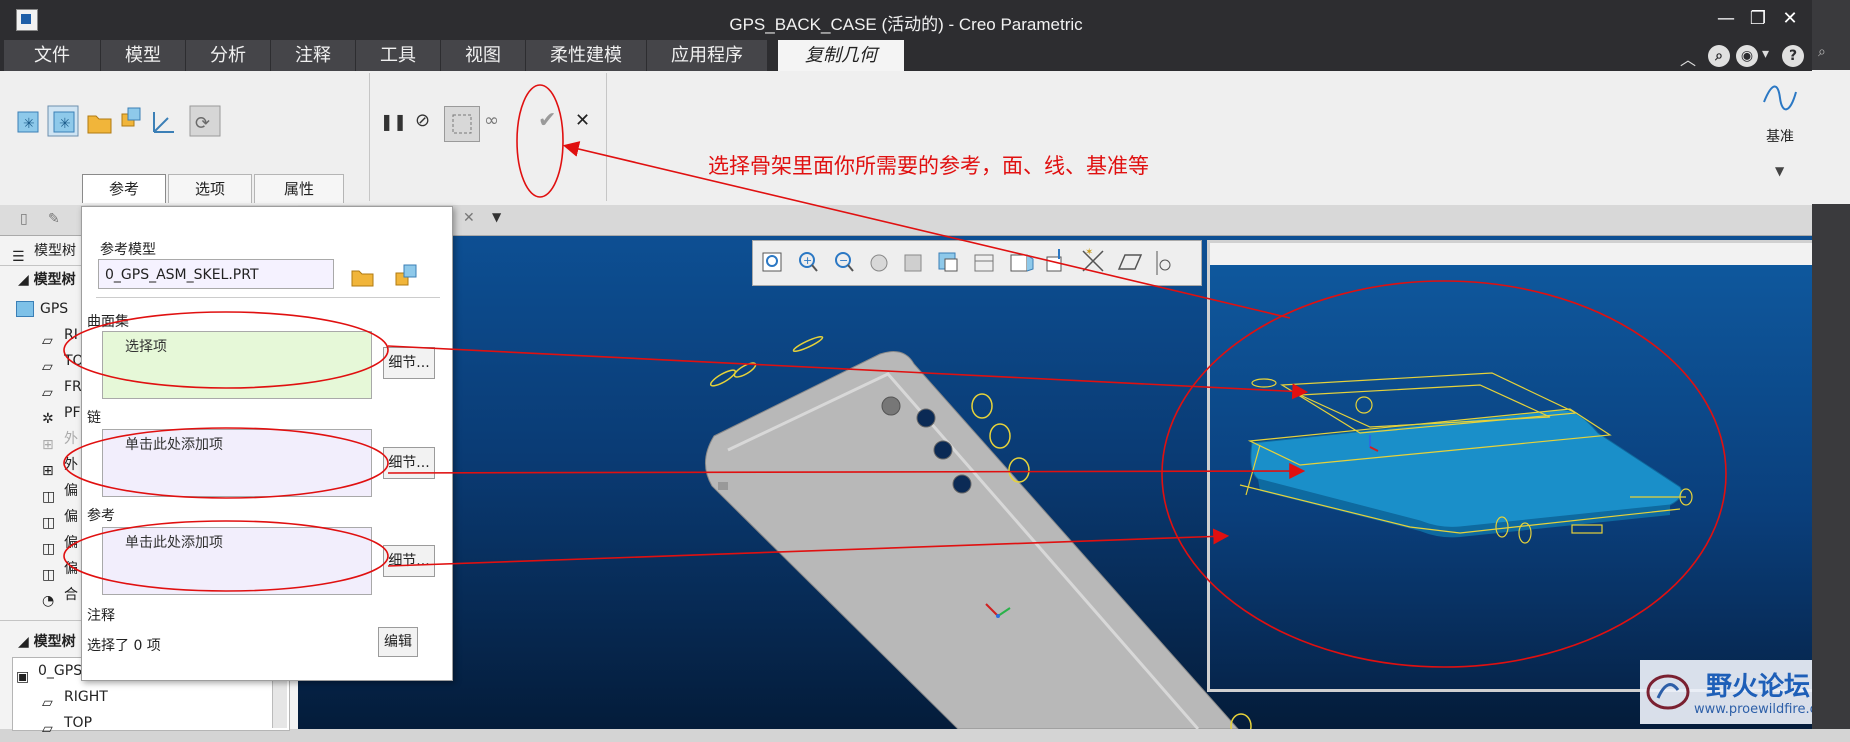 Image resolution: width=1850 pixels, height=742 pixels. What do you see at coordinates (60, 543) in the screenshot?
I see `tree-item-offset-3: ◫ 偏` at bounding box center [60, 543].